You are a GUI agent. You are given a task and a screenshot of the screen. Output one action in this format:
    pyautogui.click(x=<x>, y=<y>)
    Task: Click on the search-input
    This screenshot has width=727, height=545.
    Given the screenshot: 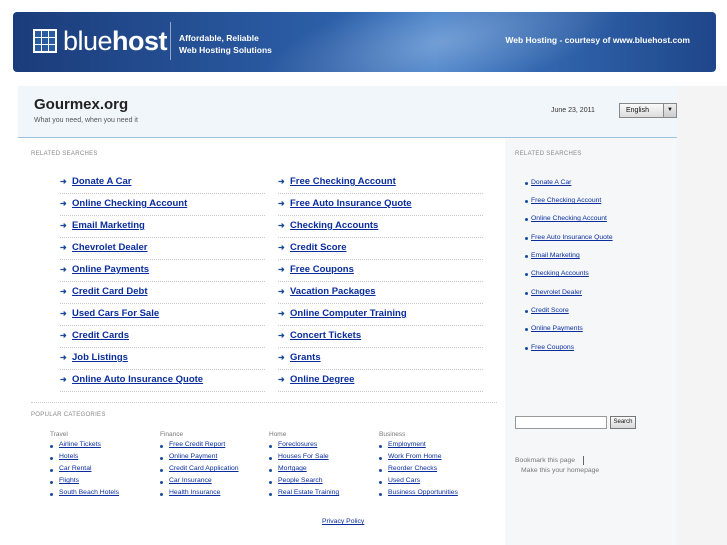 What is the action you would take?
    pyautogui.click(x=561, y=422)
    